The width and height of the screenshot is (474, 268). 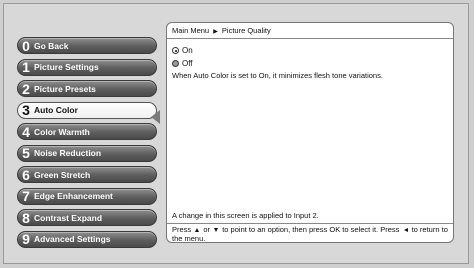 What do you see at coordinates (26, 110) in the screenshot?
I see `menu-item-number: 3` at bounding box center [26, 110].